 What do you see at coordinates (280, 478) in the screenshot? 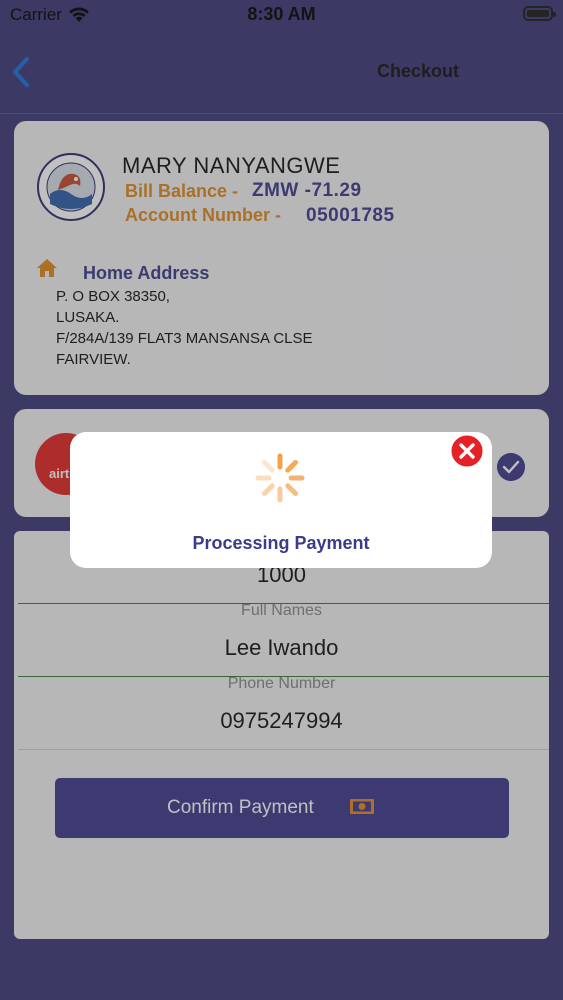
I see `loading-spinner-icon` at bounding box center [280, 478].